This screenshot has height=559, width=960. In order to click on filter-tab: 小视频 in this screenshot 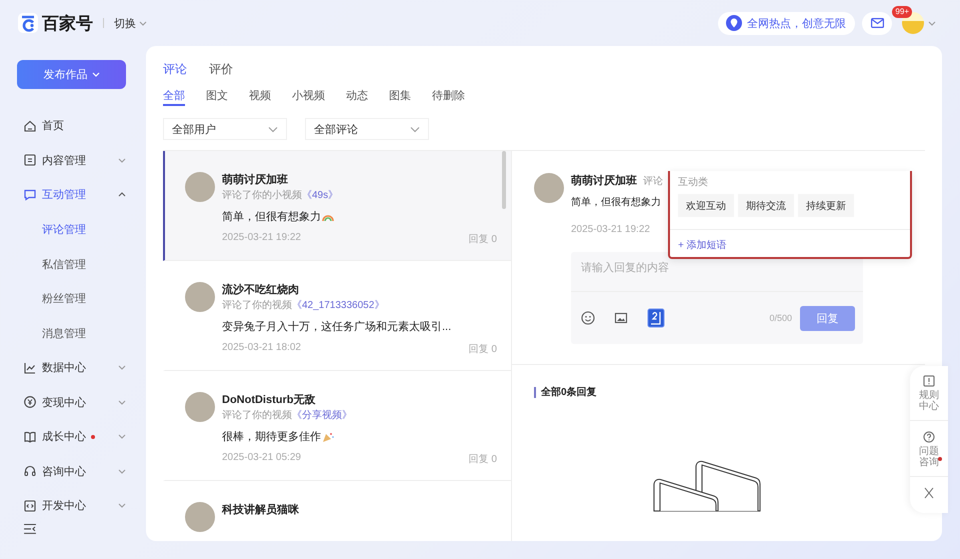, I will do `click(308, 96)`.